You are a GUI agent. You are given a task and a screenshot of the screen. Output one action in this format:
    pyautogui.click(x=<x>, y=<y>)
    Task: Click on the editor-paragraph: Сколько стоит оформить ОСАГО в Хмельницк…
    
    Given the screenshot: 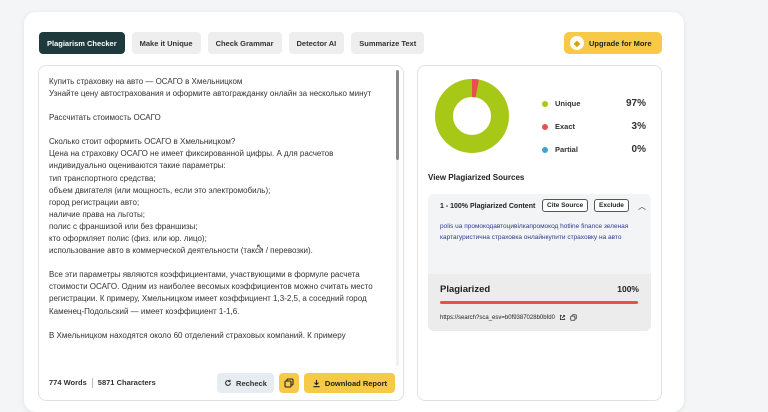 What is the action you would take?
    pyautogui.click(x=191, y=196)
    